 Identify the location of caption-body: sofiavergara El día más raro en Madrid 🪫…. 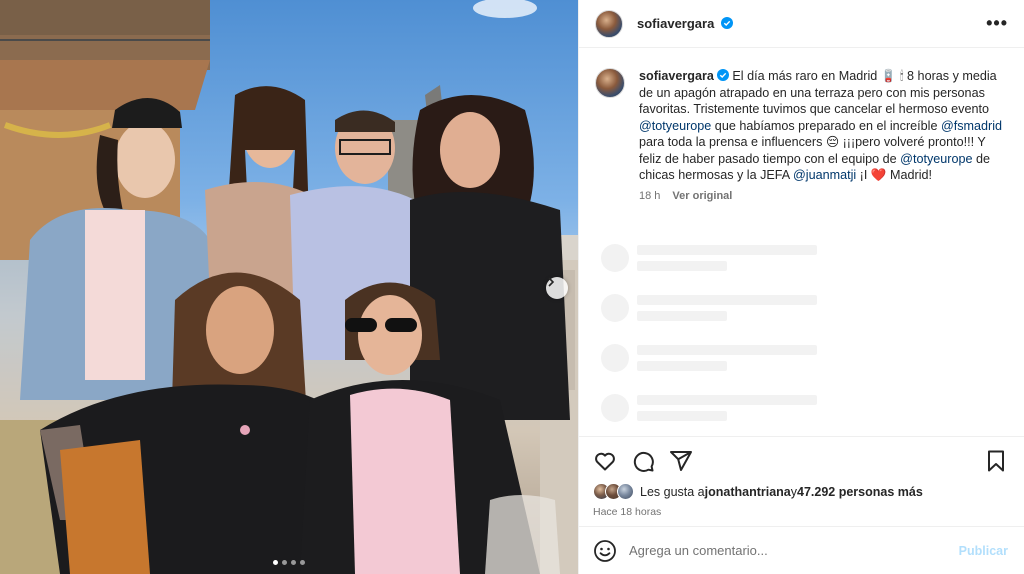
(823, 136).